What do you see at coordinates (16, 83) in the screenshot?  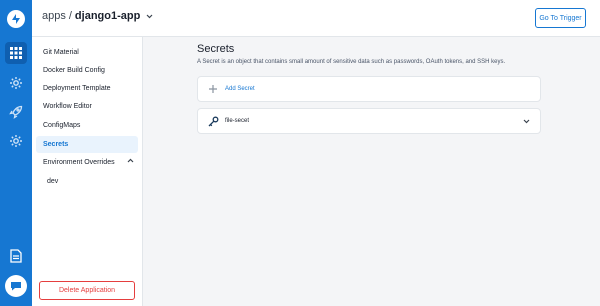 I see `global-config-gear-icon` at bounding box center [16, 83].